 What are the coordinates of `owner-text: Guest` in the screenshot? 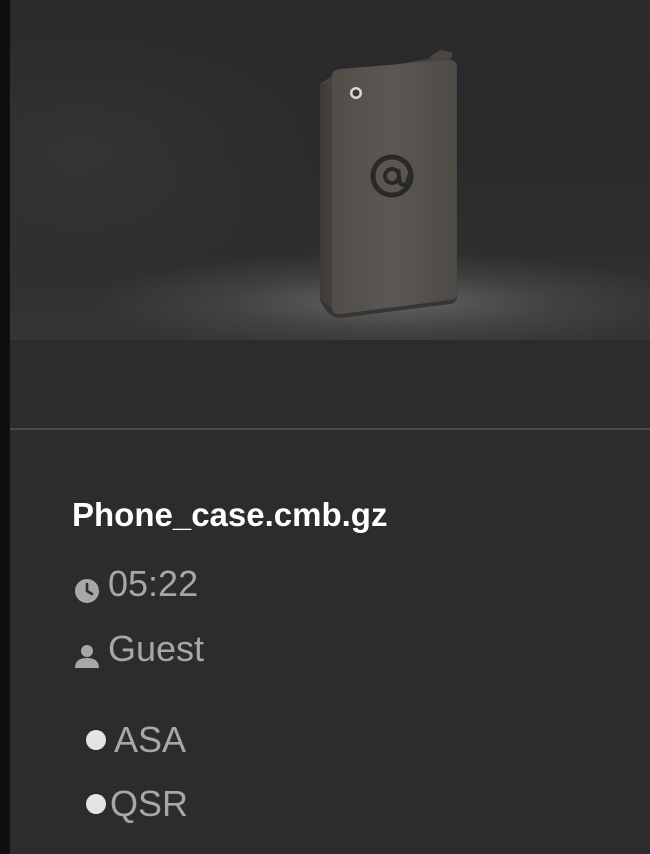 It's located at (156, 648).